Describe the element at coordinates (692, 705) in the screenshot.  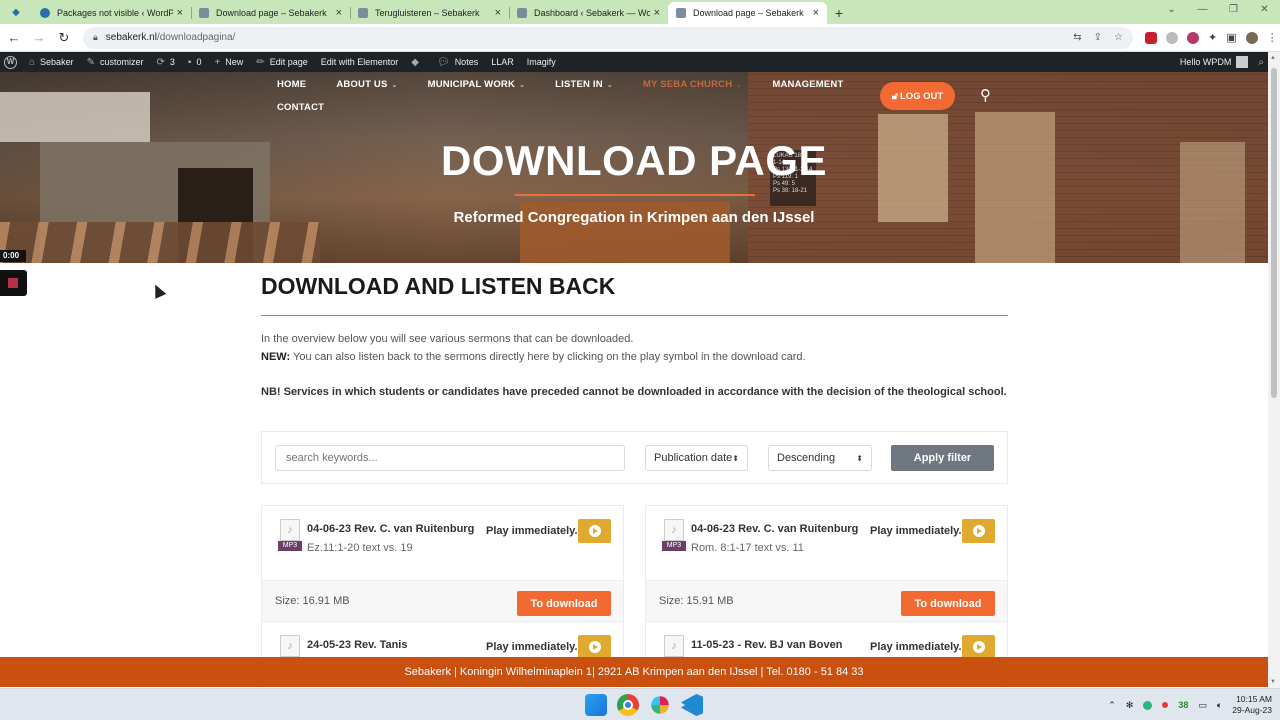
I see `vscode-icon` at that location.